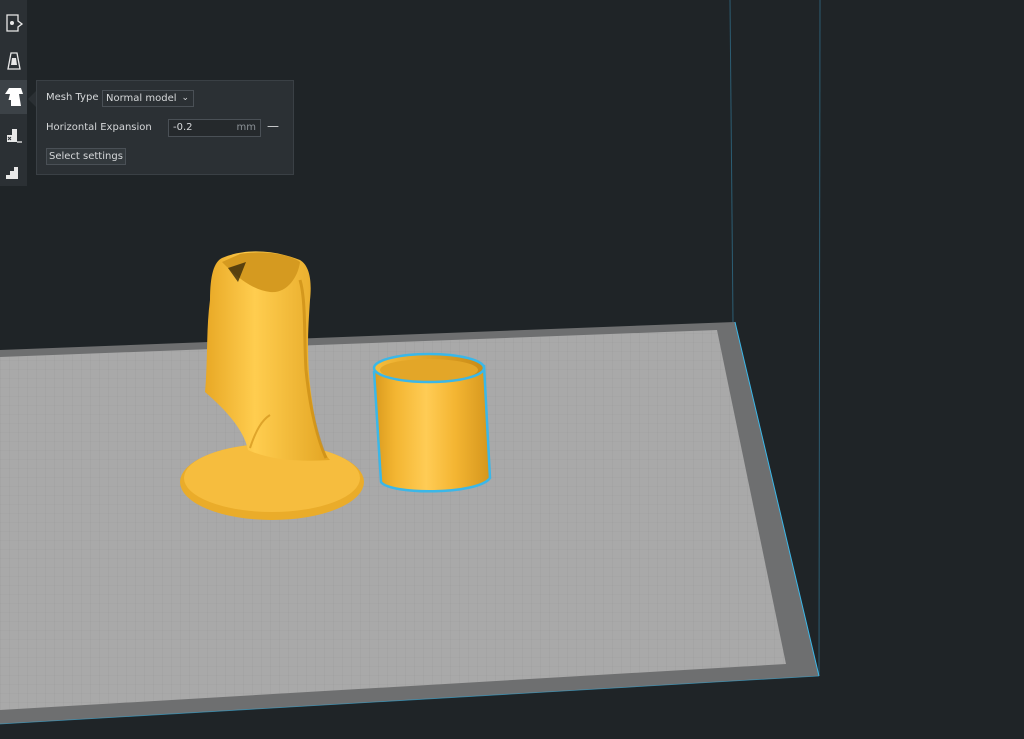  I want to click on horizontal-expansion-input: -0.2 mm, so click(214, 128).